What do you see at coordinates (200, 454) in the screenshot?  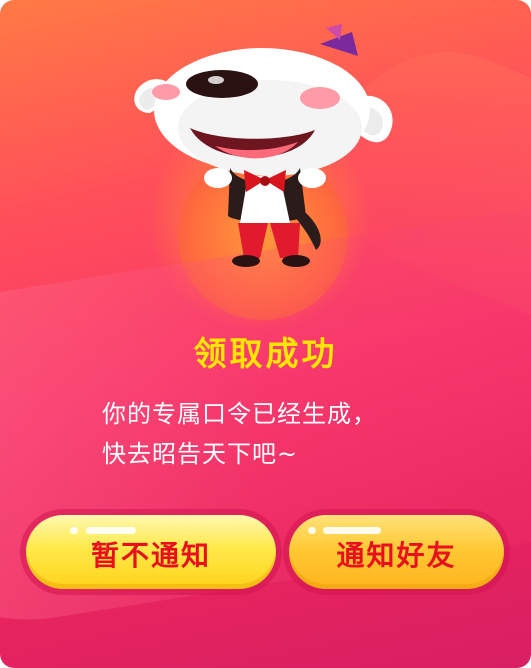 I see `message-line-2: 快去昭告天下吧~` at bounding box center [200, 454].